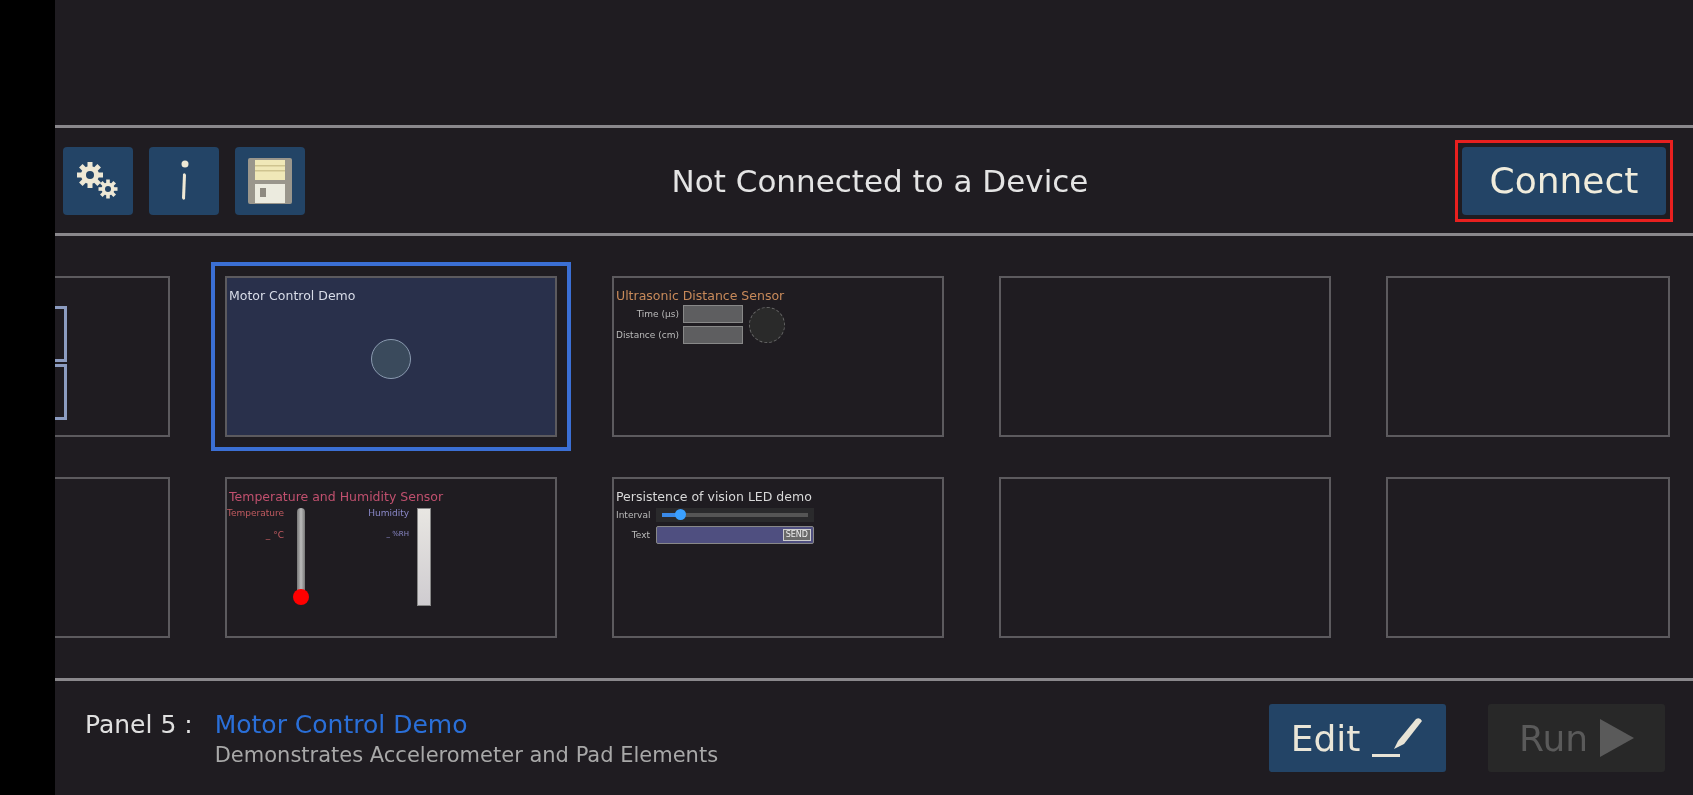 Image resolution: width=1693 pixels, height=795 pixels. Describe the element at coordinates (714, 496) in the screenshot. I see `panel-title: Persistence of vision LED demo` at that location.